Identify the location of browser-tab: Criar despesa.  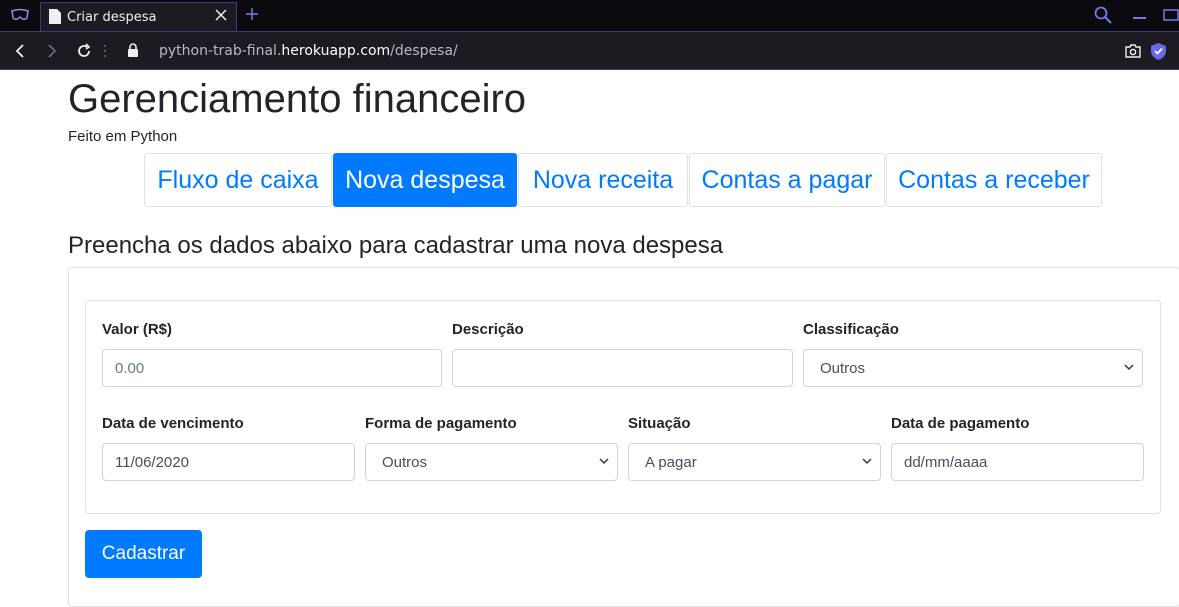
(138, 16).